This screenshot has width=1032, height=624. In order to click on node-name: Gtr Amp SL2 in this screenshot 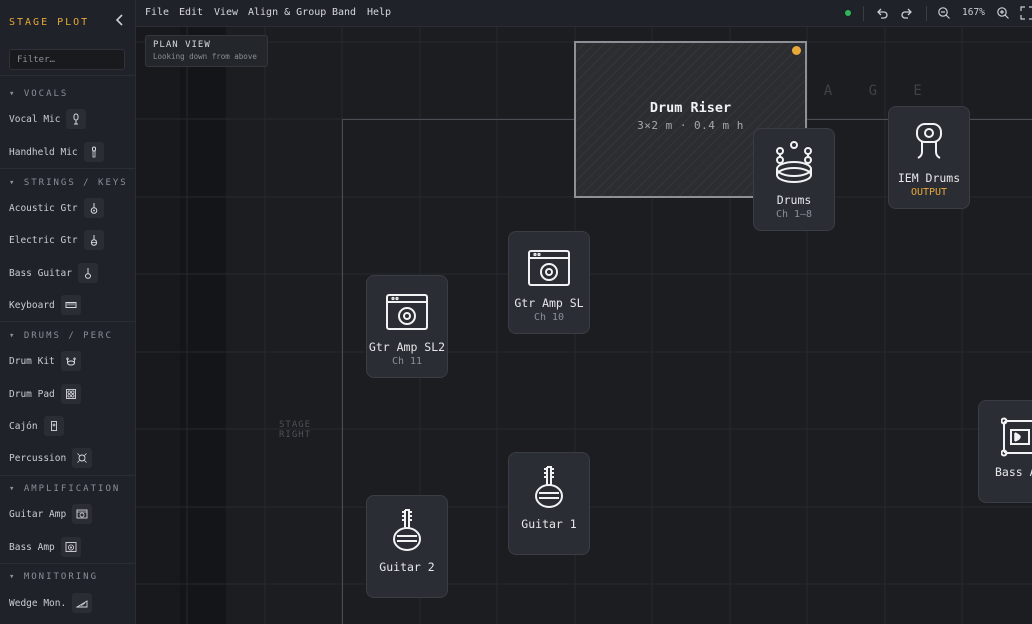, I will do `click(407, 347)`.